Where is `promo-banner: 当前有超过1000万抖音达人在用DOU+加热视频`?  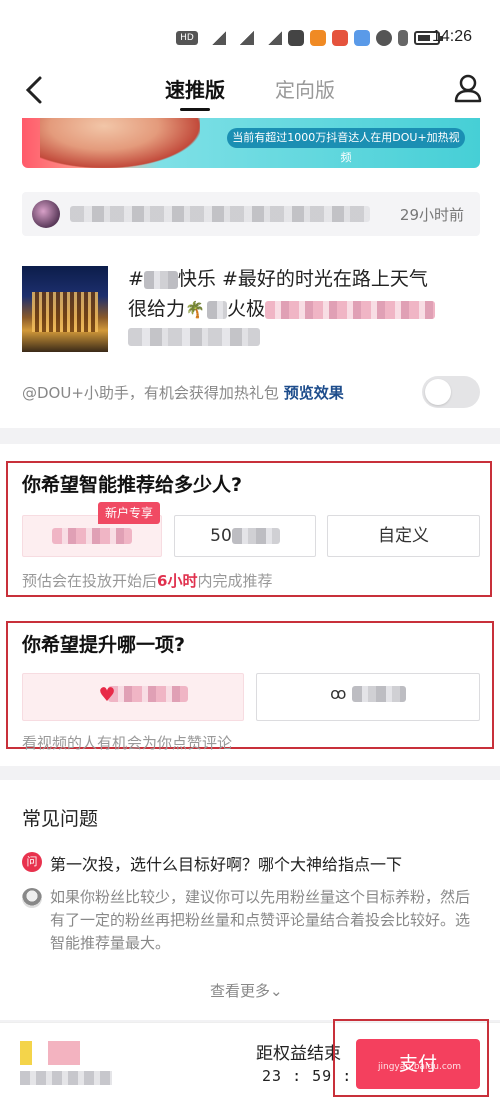 promo-banner: 当前有超过1000万抖音达人在用DOU+加热视频 is located at coordinates (251, 143).